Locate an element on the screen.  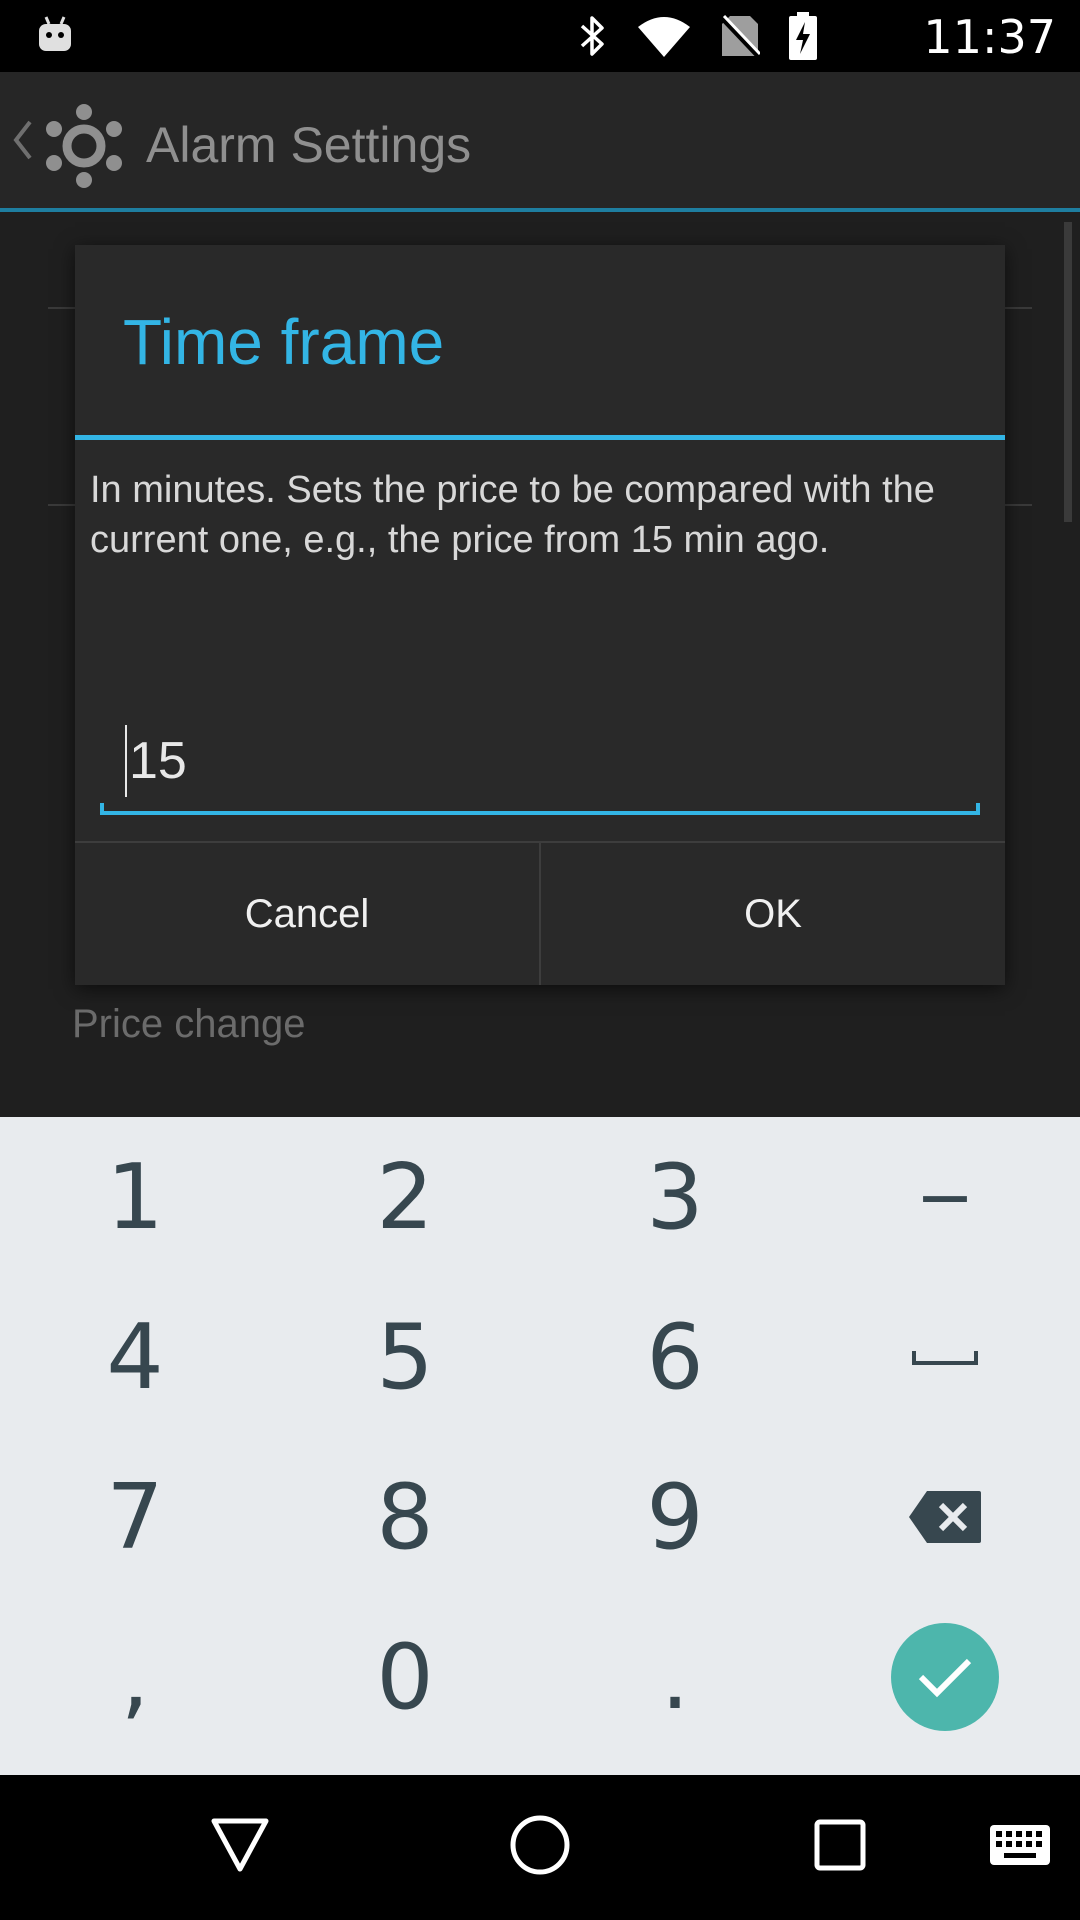
page-title: Alarm Settings is located at coordinates (309, 145).